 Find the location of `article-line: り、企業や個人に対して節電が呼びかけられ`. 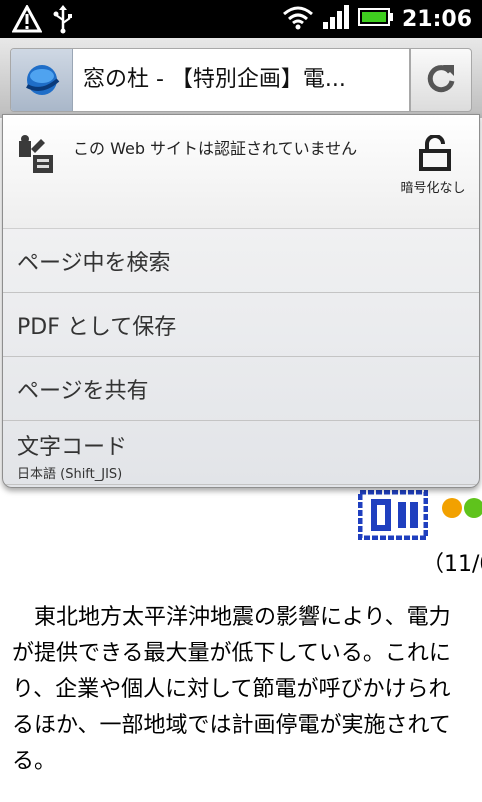

article-line: り、企業や個人に対して節電が呼びかけられ is located at coordinates (231, 689).